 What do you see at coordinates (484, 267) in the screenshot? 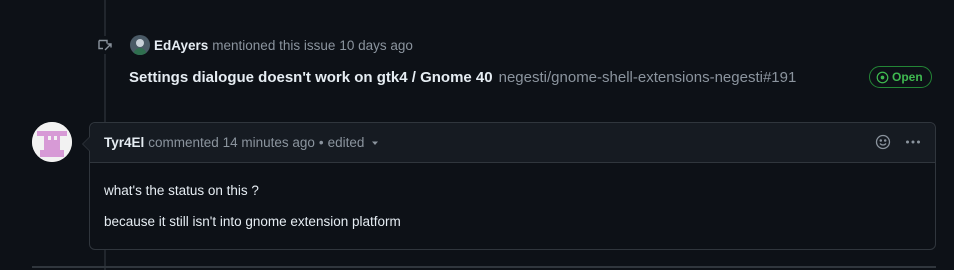
I see `timeline-divider` at bounding box center [484, 267].